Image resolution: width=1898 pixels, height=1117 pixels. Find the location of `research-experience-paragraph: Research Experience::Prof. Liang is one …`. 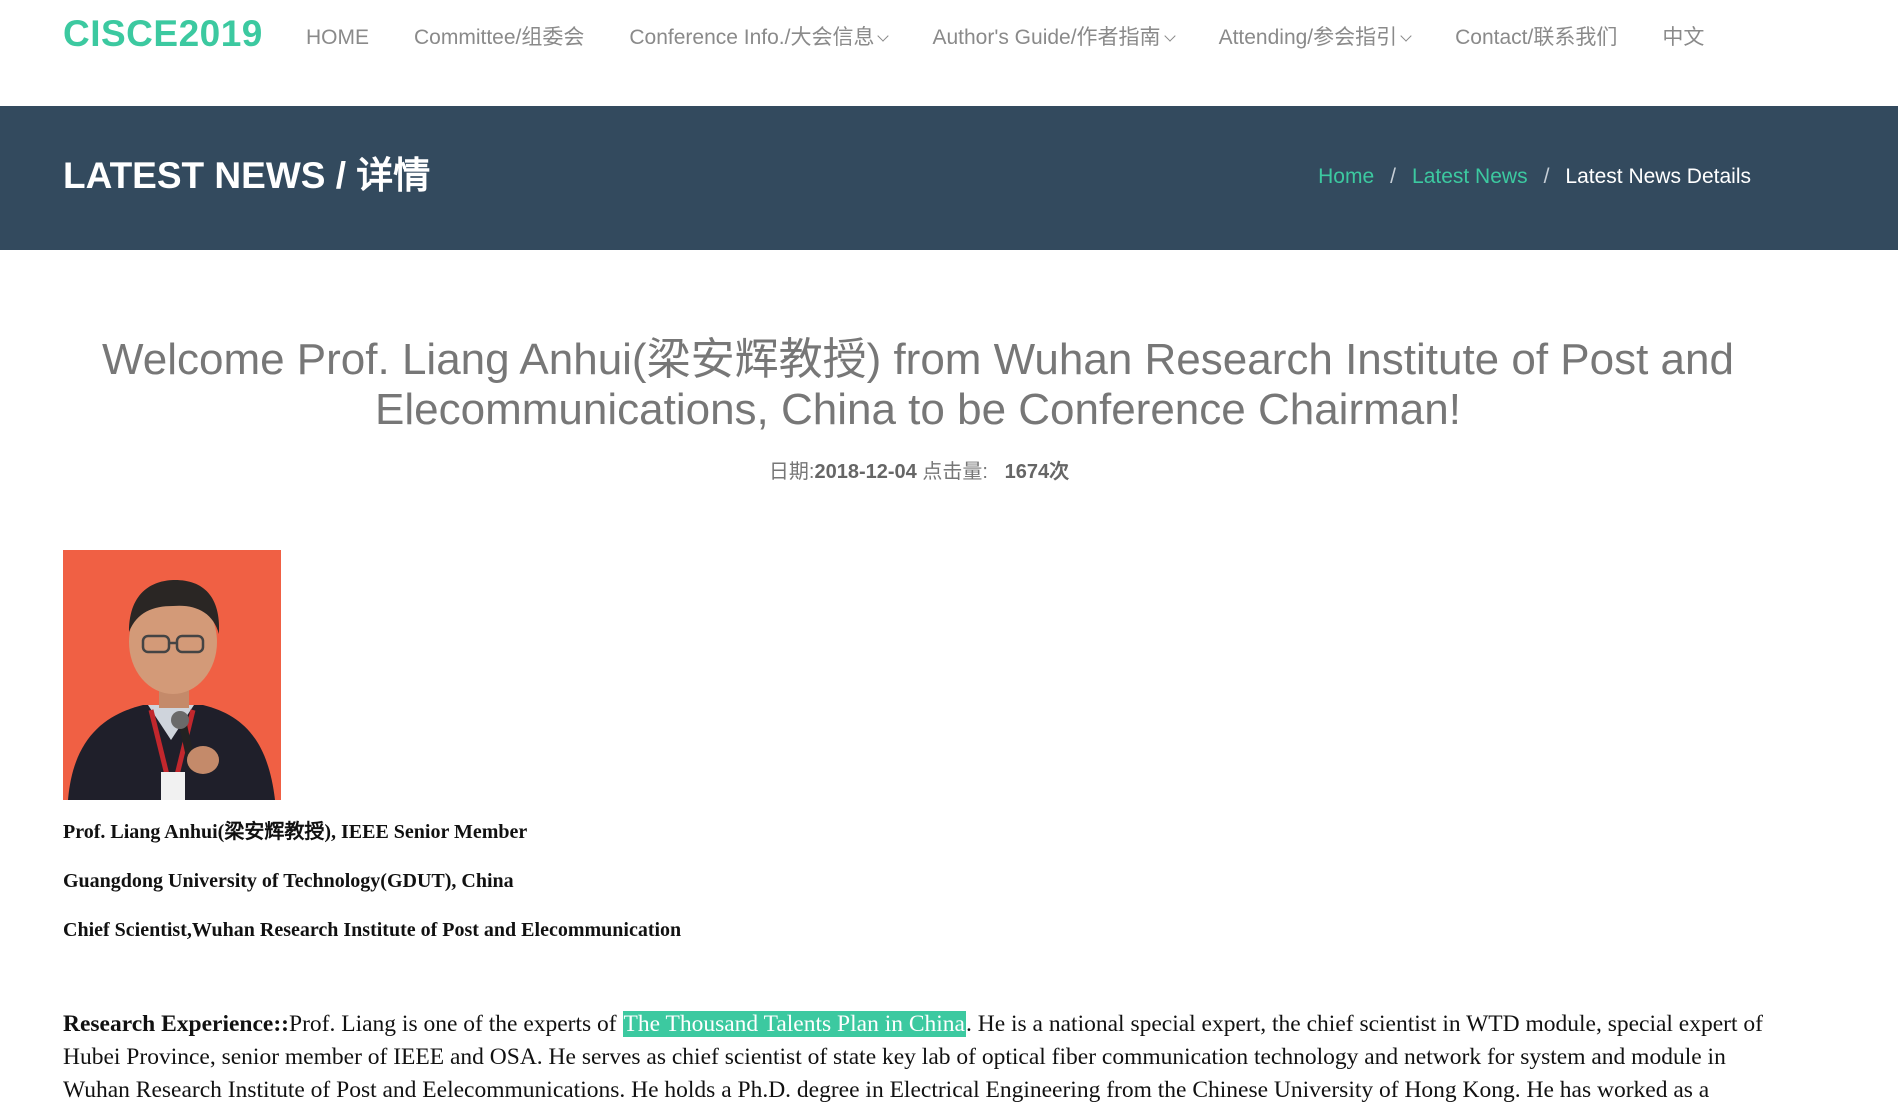

research-experience-paragraph: Research Experience::Prof. Liang is one … is located at coordinates (923, 1057).